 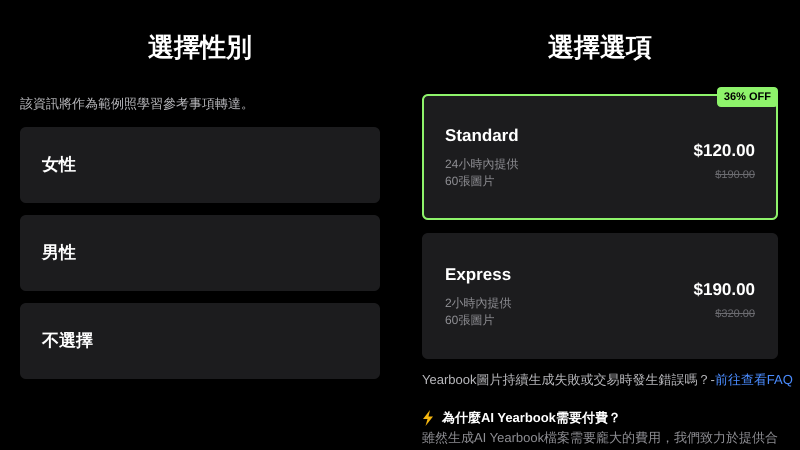 What do you see at coordinates (531, 418) in the screenshot?
I see `faq-heading: 為什麼AI Yearbook需要付費？` at bounding box center [531, 418].